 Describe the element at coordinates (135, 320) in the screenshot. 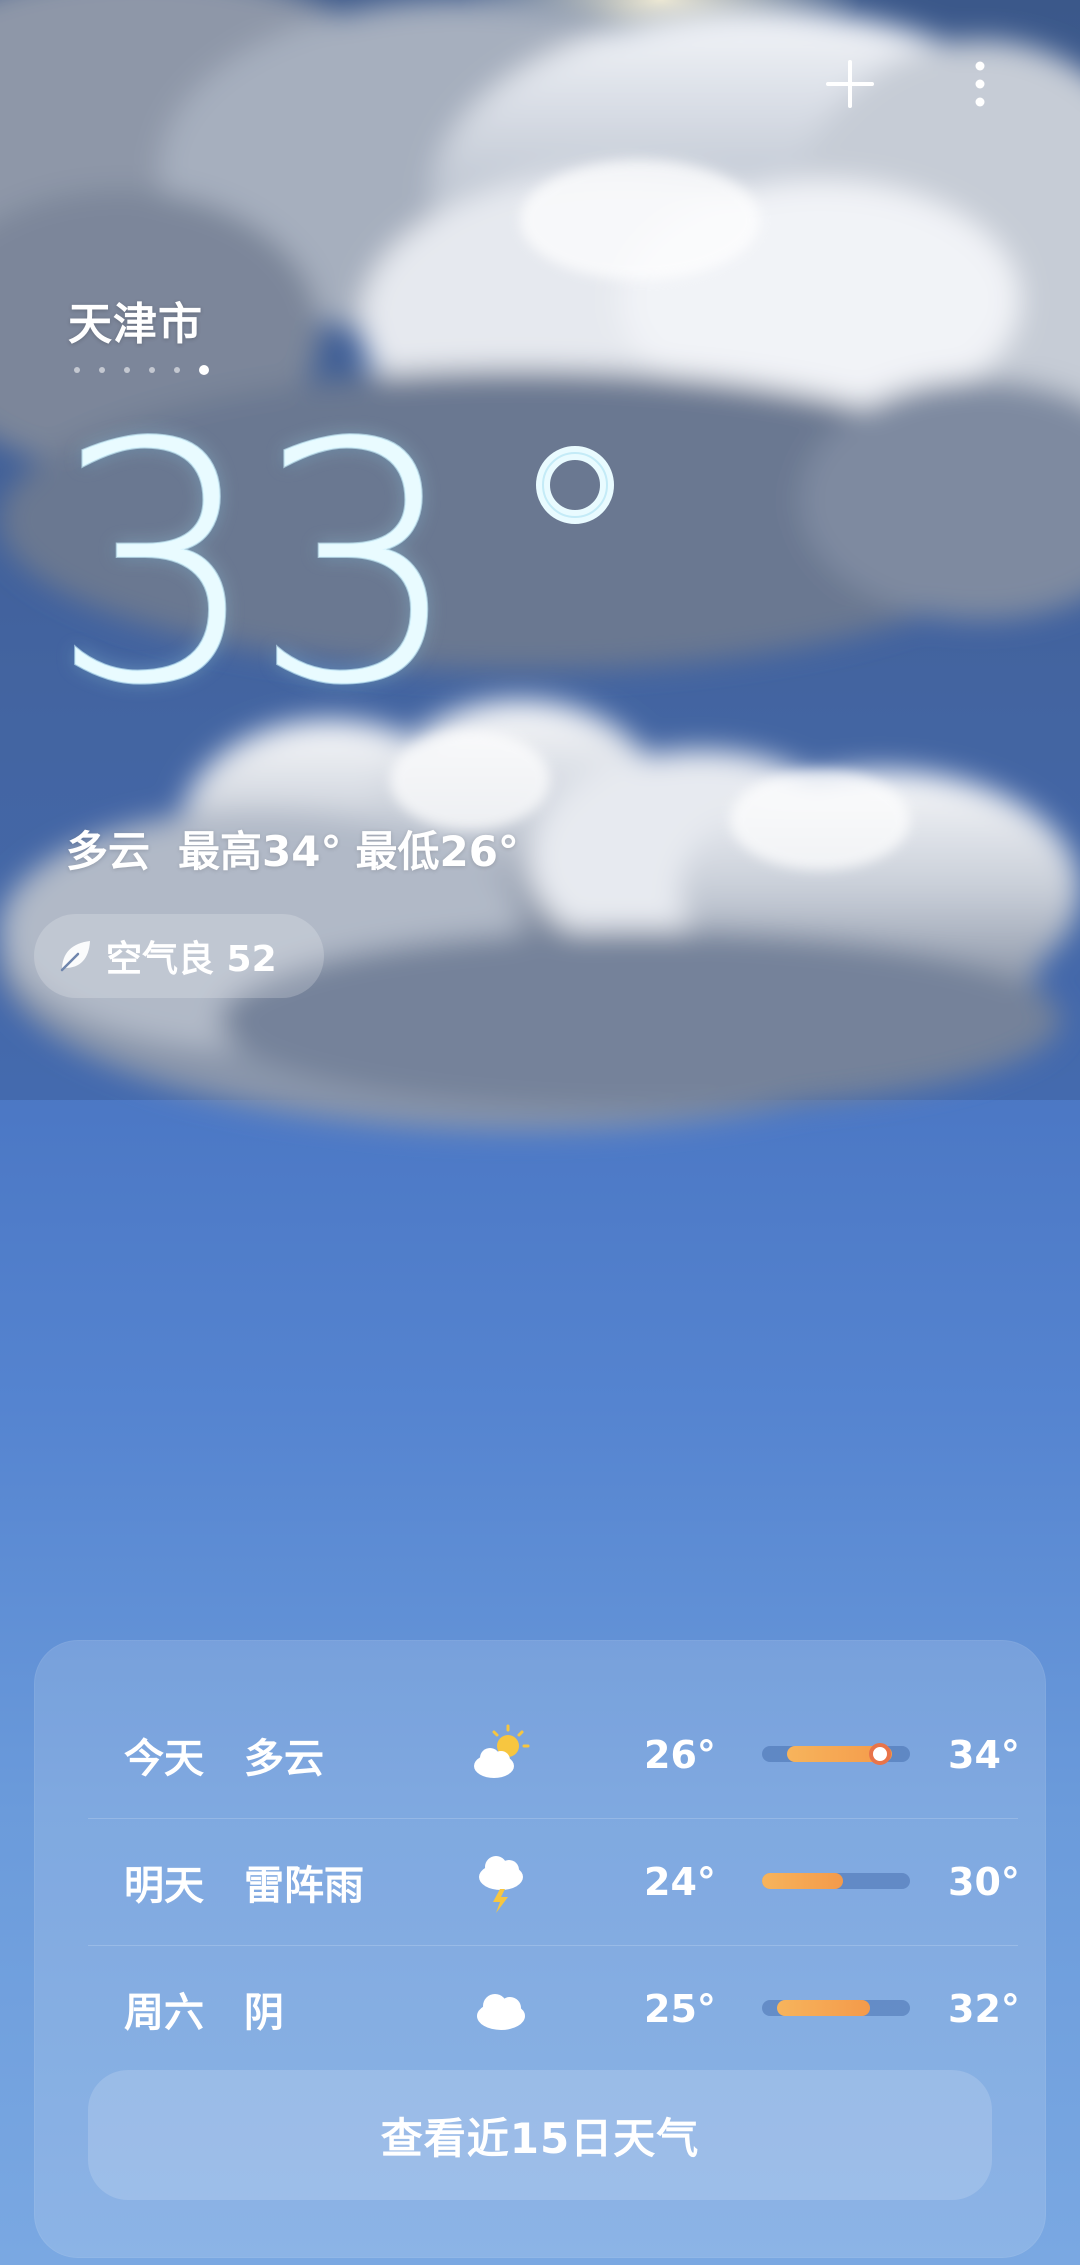

I see `city-name: 天津市` at that location.